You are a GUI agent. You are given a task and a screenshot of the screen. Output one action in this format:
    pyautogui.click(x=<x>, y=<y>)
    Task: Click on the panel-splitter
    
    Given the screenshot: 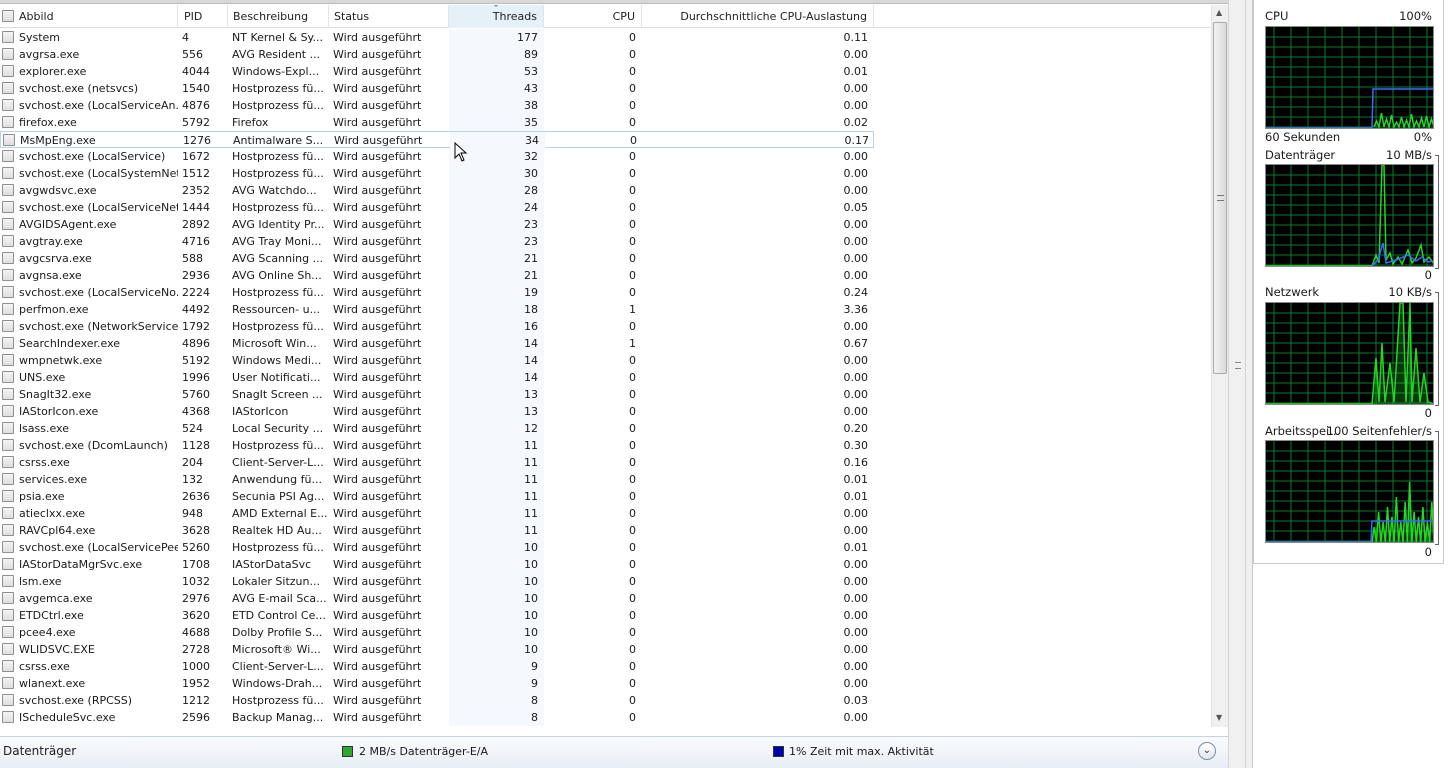 What is the action you would take?
    pyautogui.click(x=1249, y=384)
    